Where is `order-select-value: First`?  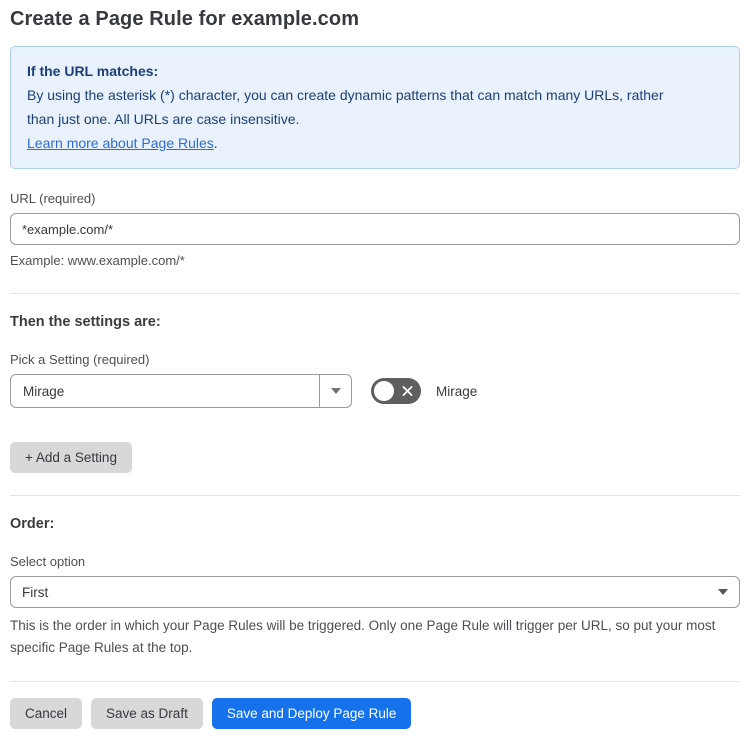 order-select-value: First is located at coordinates (35, 592).